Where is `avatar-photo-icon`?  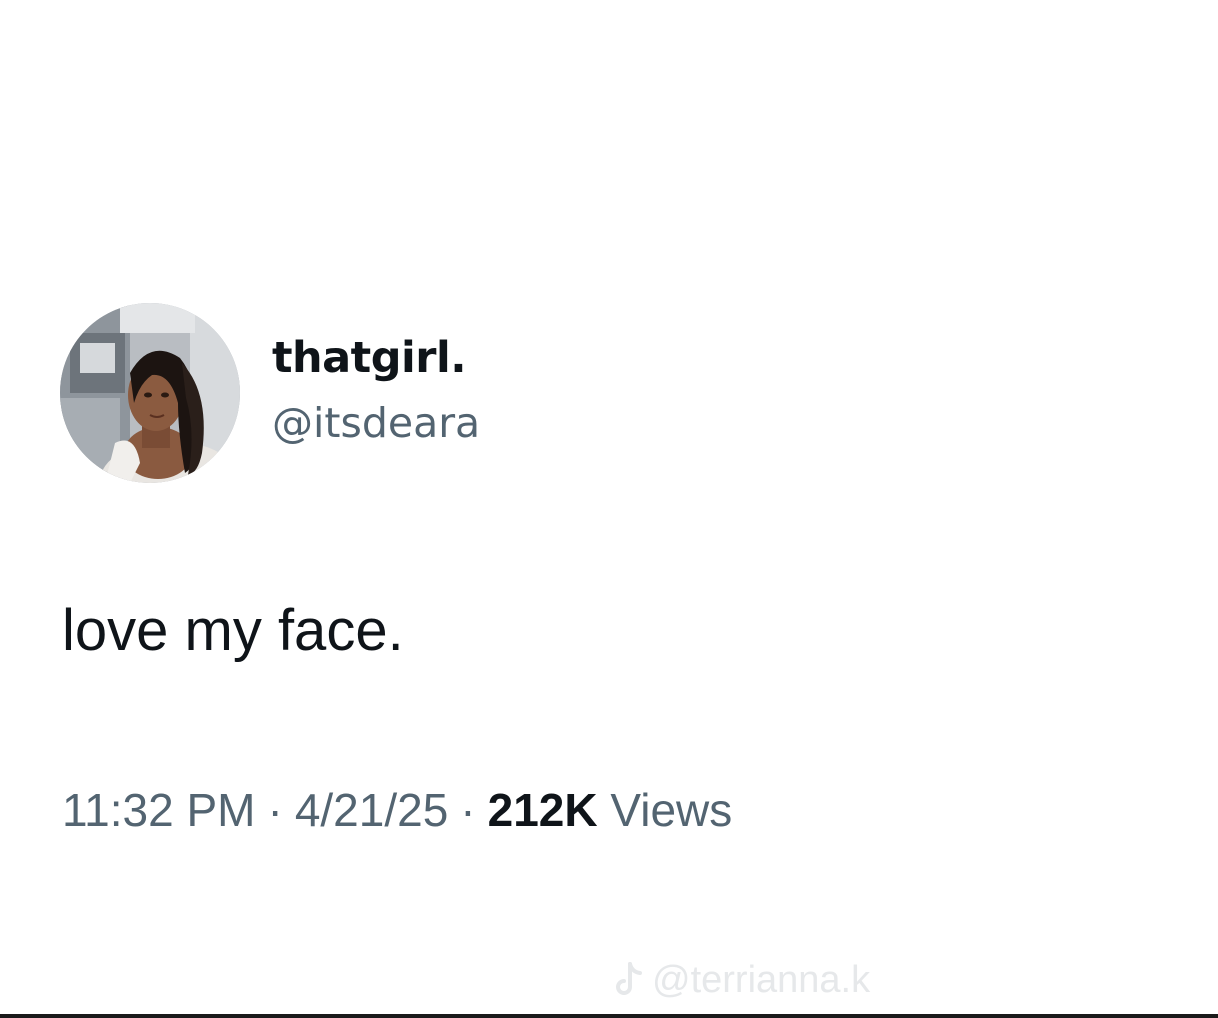 avatar-photo-icon is located at coordinates (150, 393).